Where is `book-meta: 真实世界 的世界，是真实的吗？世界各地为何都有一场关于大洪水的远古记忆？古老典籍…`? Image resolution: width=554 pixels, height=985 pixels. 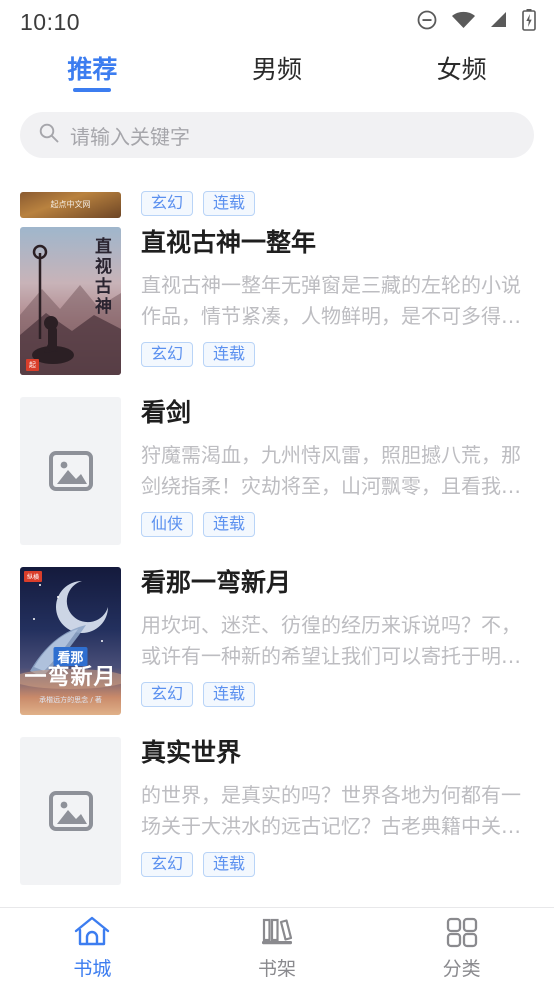
book-meta: 真实世界 的世界，是真实的吗？世界各地为何都有一场关于大洪水的远古记忆？古老典籍… is located at coordinates (337, 813).